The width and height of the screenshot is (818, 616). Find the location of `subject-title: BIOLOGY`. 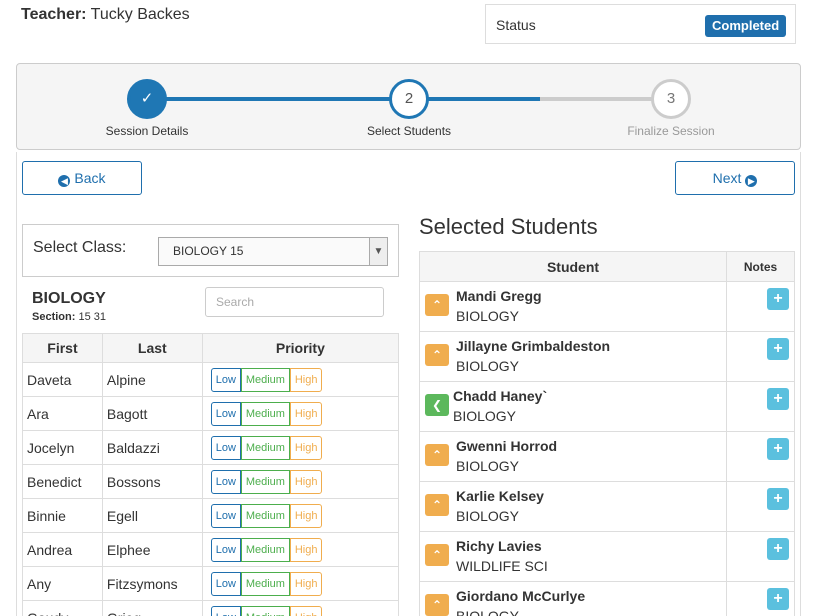

subject-title: BIOLOGY is located at coordinates (69, 298).